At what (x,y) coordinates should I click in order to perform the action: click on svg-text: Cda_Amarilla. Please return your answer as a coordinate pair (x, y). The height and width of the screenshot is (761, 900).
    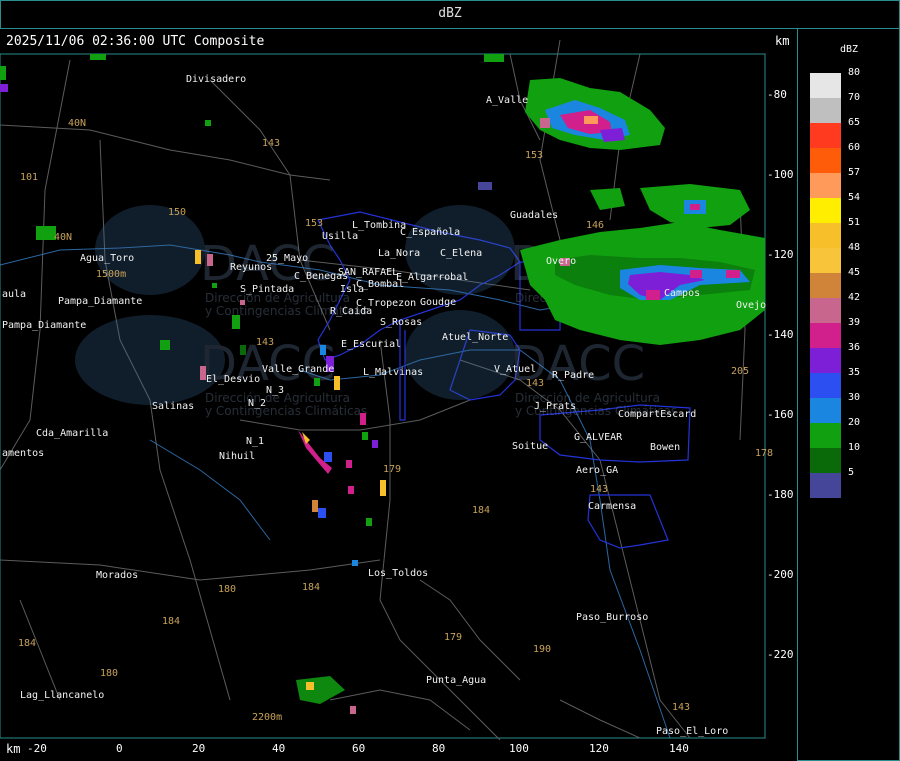
    Looking at the image, I should click on (72, 433).